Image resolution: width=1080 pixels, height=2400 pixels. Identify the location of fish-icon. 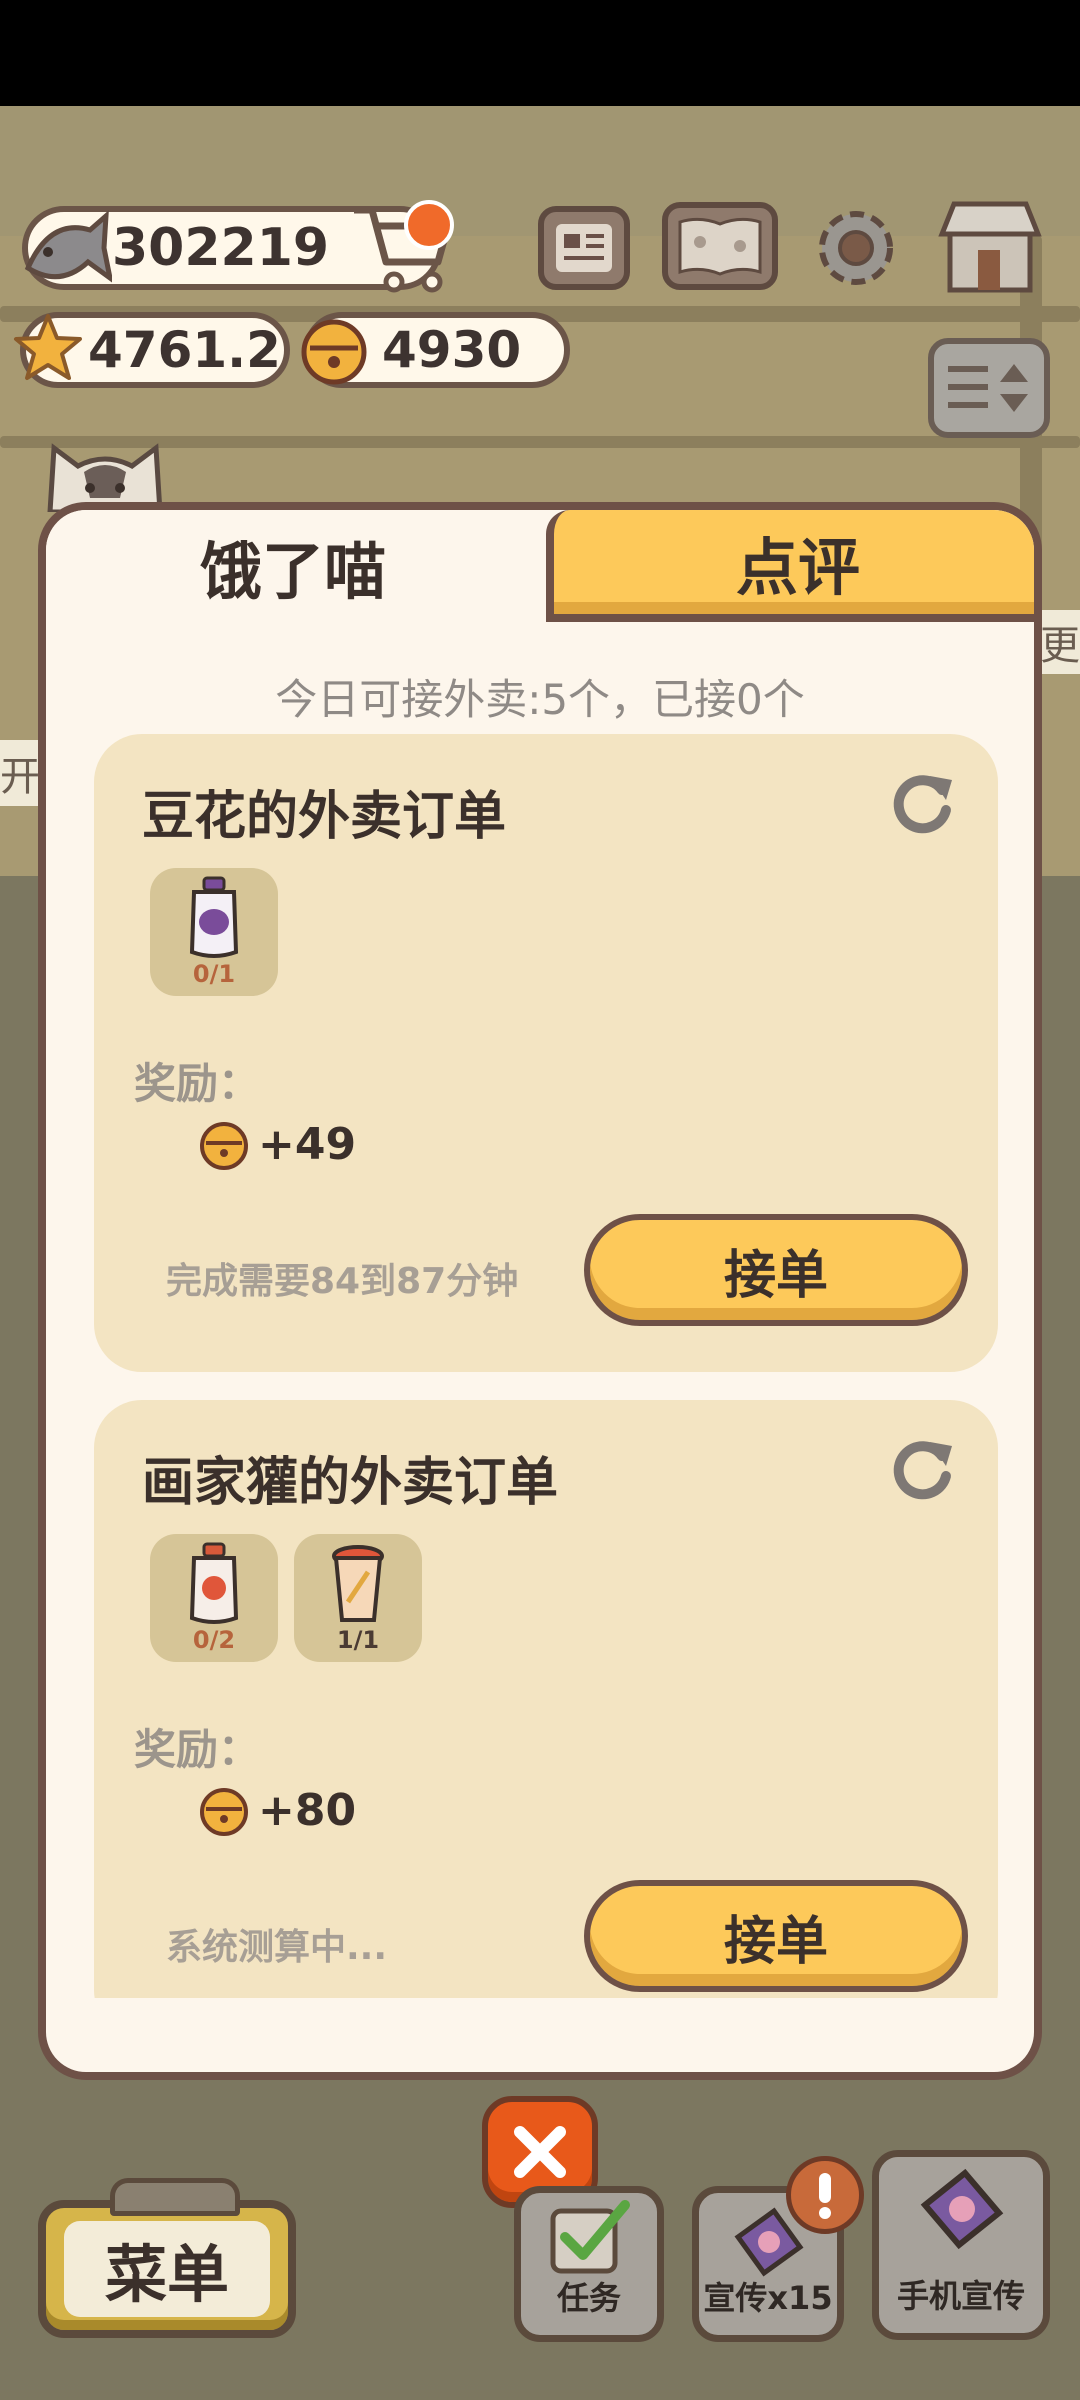
(68, 246).